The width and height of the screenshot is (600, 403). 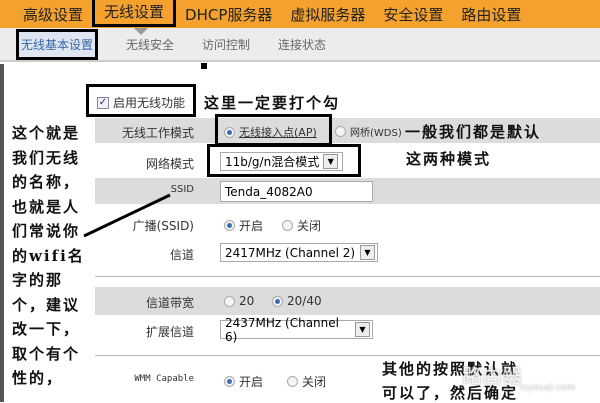 I want to click on tab-connection-status: 连接状态, so click(x=302, y=44).